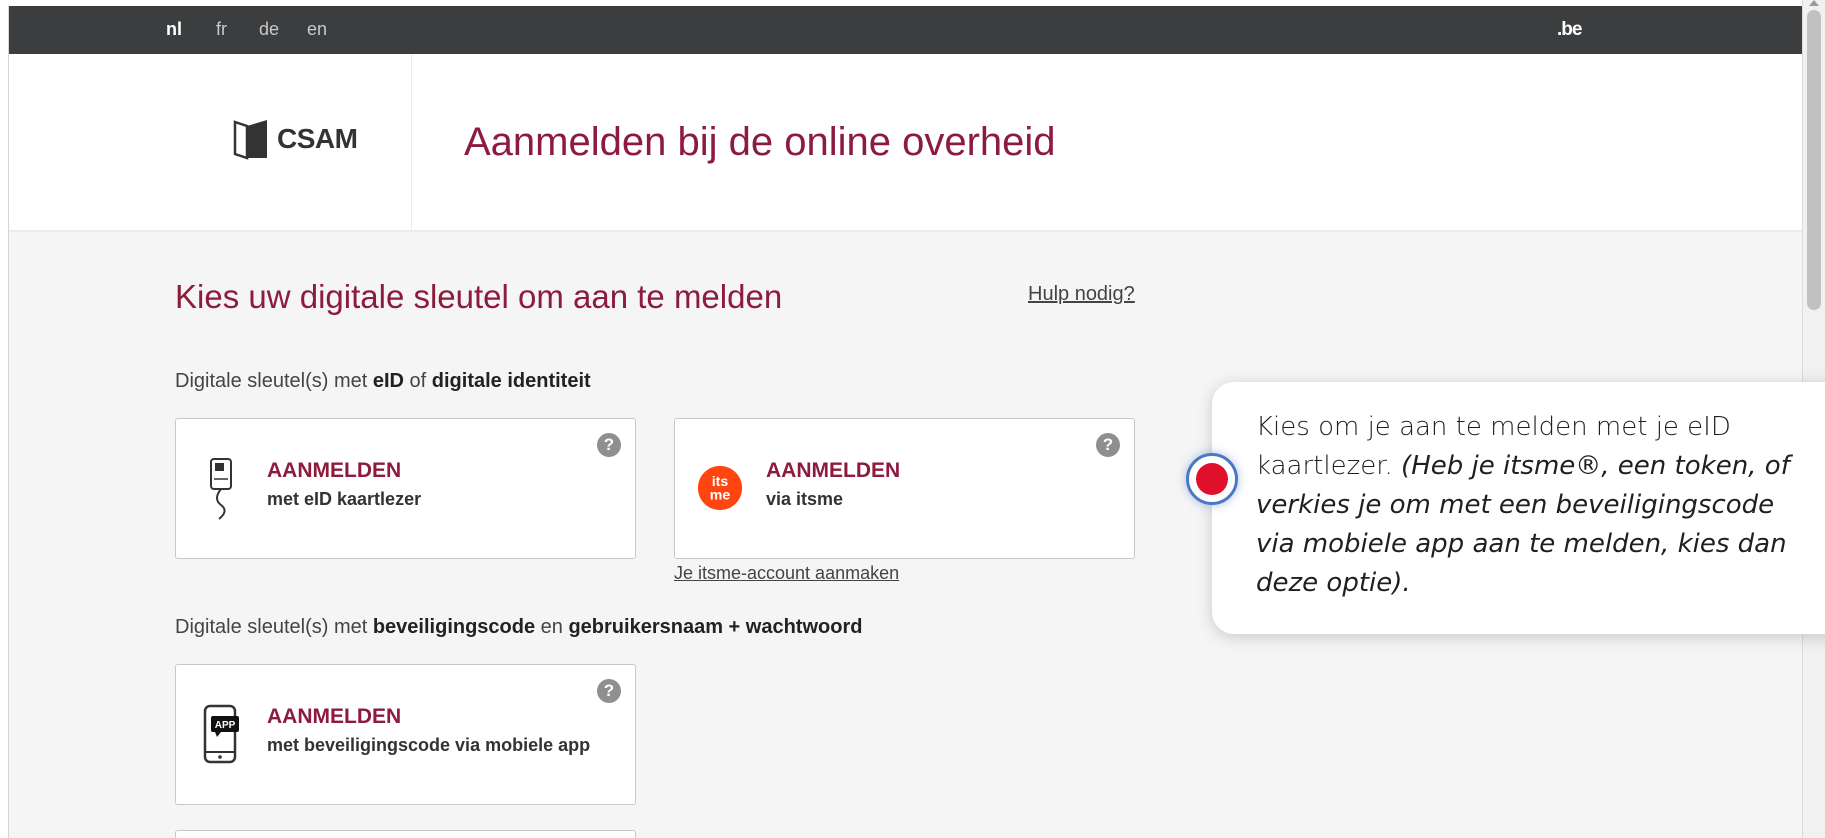 Image resolution: width=1825 pixels, height=838 pixels. I want to click on login-eid-card: AANMELDEN met eID kaartlezer ?, so click(405, 488).